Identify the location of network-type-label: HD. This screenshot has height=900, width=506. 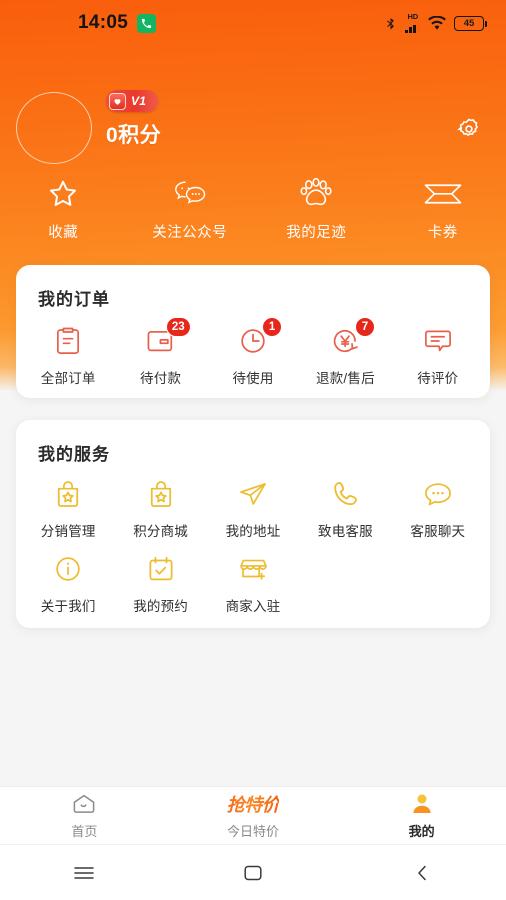
(413, 17).